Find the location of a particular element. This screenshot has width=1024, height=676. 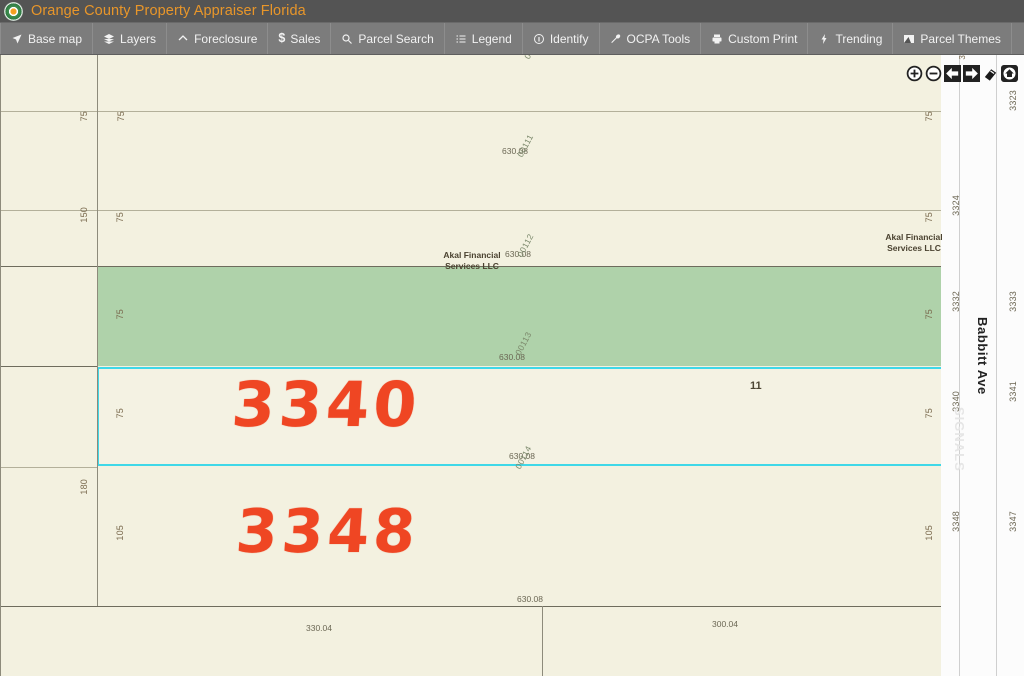

printer-icon is located at coordinates (717, 39).